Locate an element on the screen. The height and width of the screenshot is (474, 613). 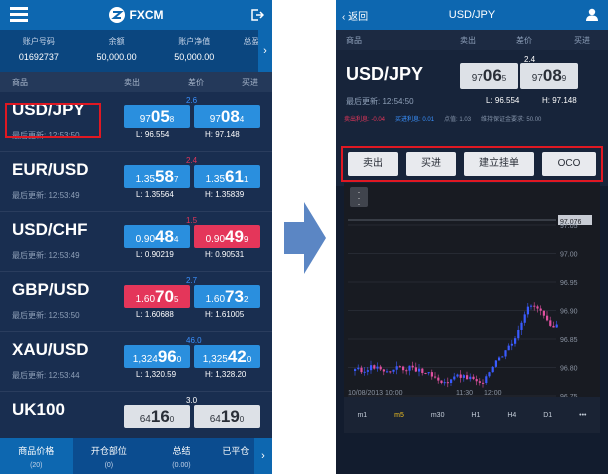
spread: 46.0 is located at coordinates (194, 340).